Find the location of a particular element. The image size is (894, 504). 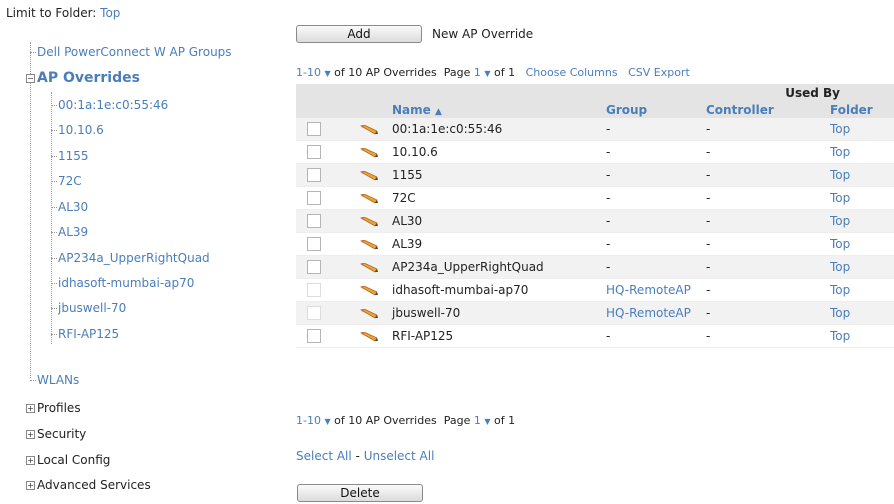

tree-sub-item: AP234a_UpperRightQuad is located at coordinates (130, 258).